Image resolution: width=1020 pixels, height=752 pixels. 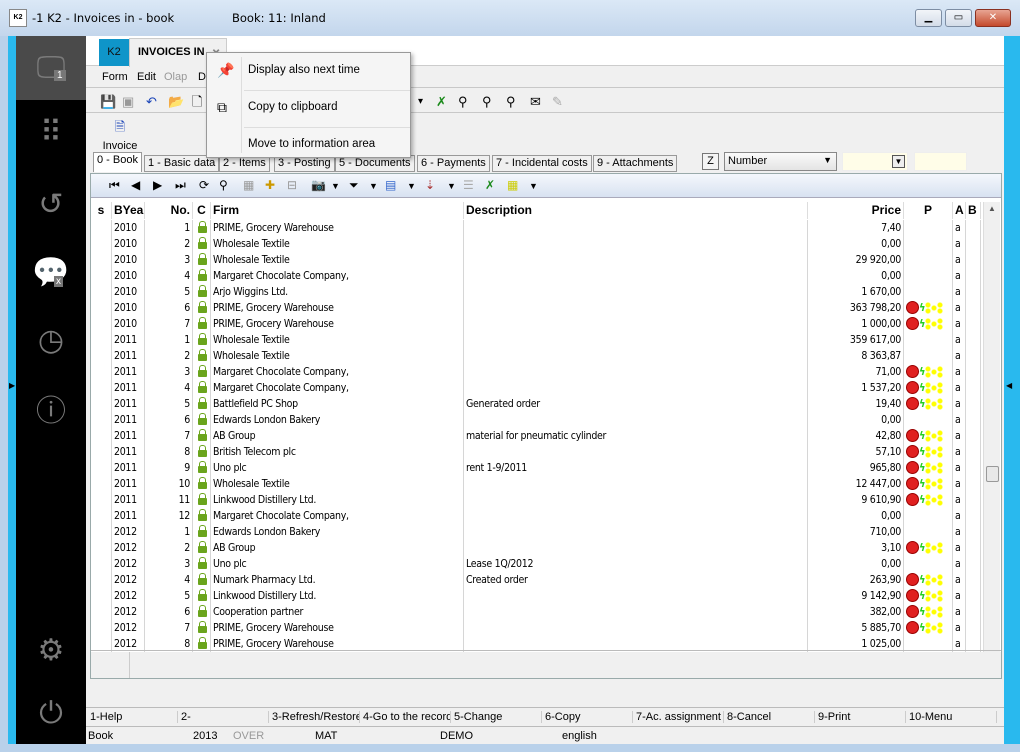 I want to click on search-value-input: ▼, so click(x=875, y=161).